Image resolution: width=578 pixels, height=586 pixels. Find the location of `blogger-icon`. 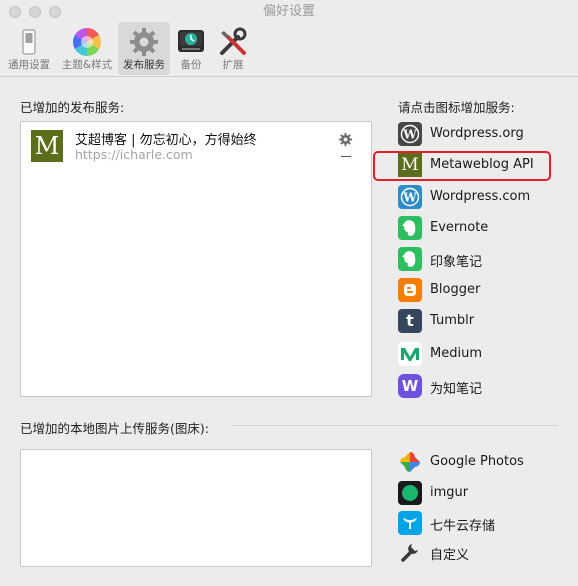

blogger-icon is located at coordinates (410, 290).